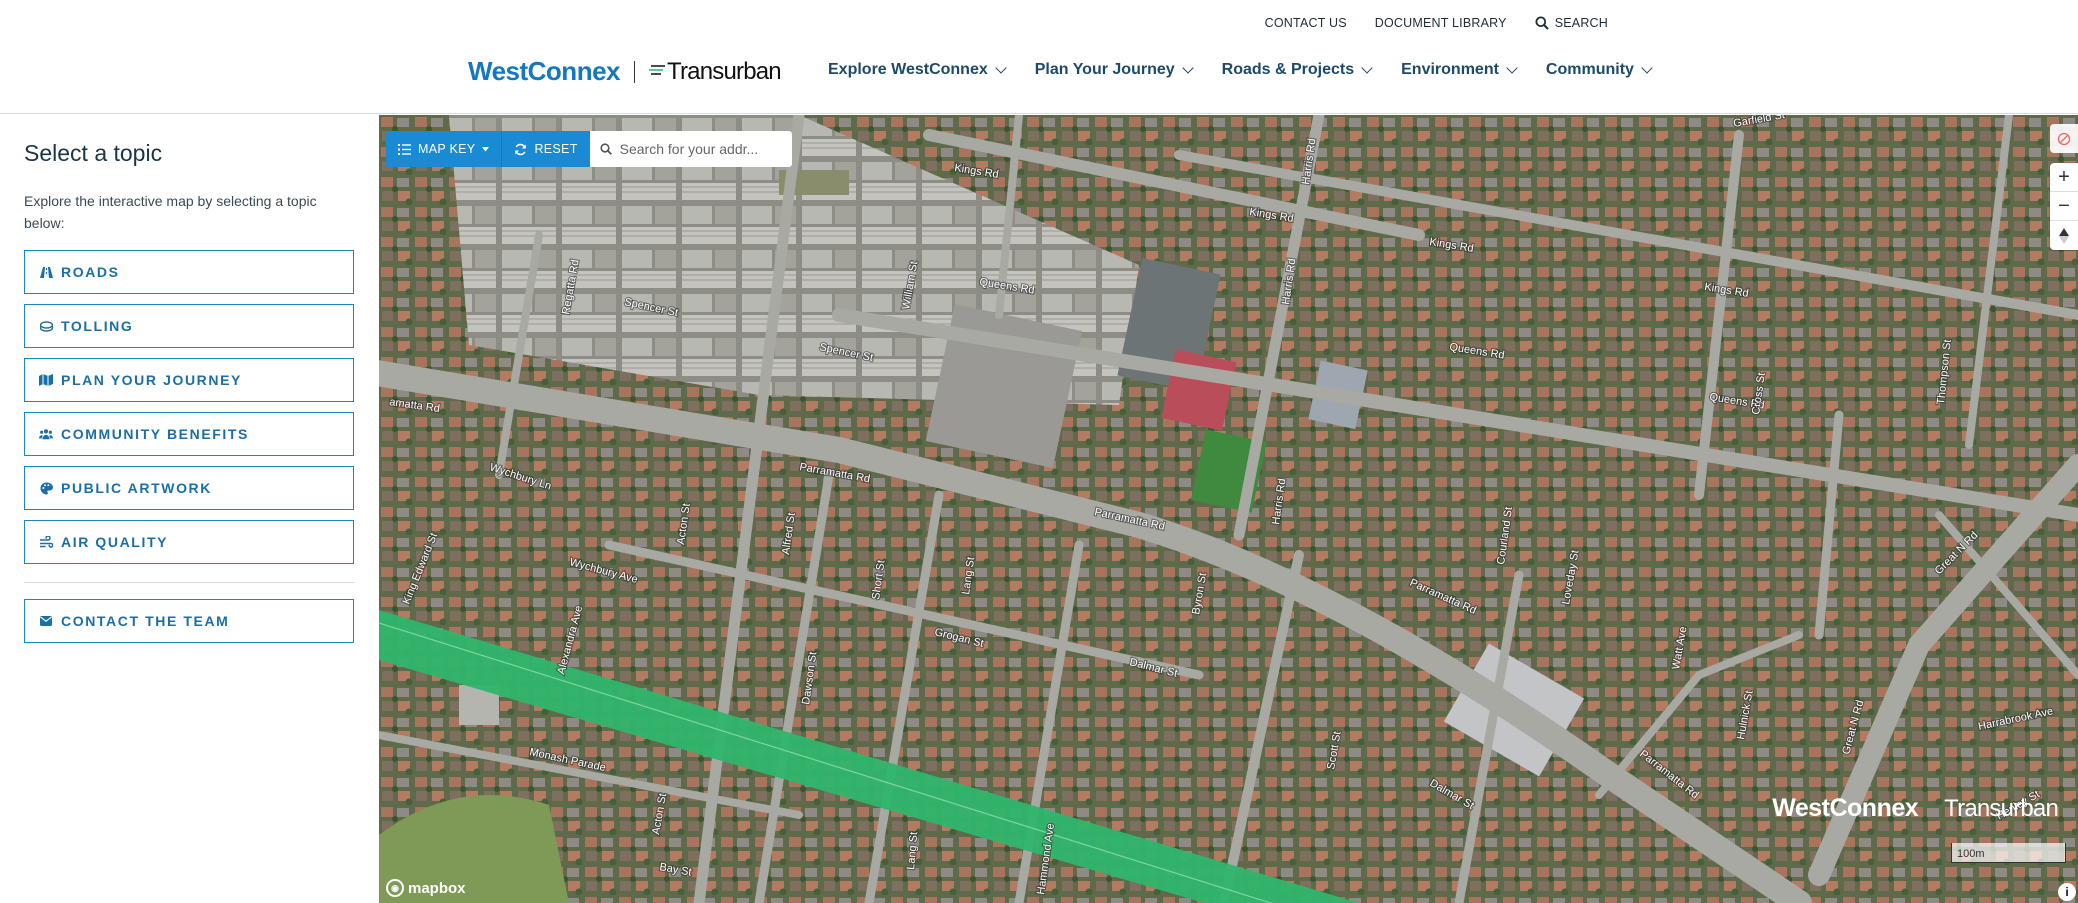 This screenshot has width=2078, height=903. What do you see at coordinates (1581, 23) in the screenshot?
I see `search-label: SEARCH` at bounding box center [1581, 23].